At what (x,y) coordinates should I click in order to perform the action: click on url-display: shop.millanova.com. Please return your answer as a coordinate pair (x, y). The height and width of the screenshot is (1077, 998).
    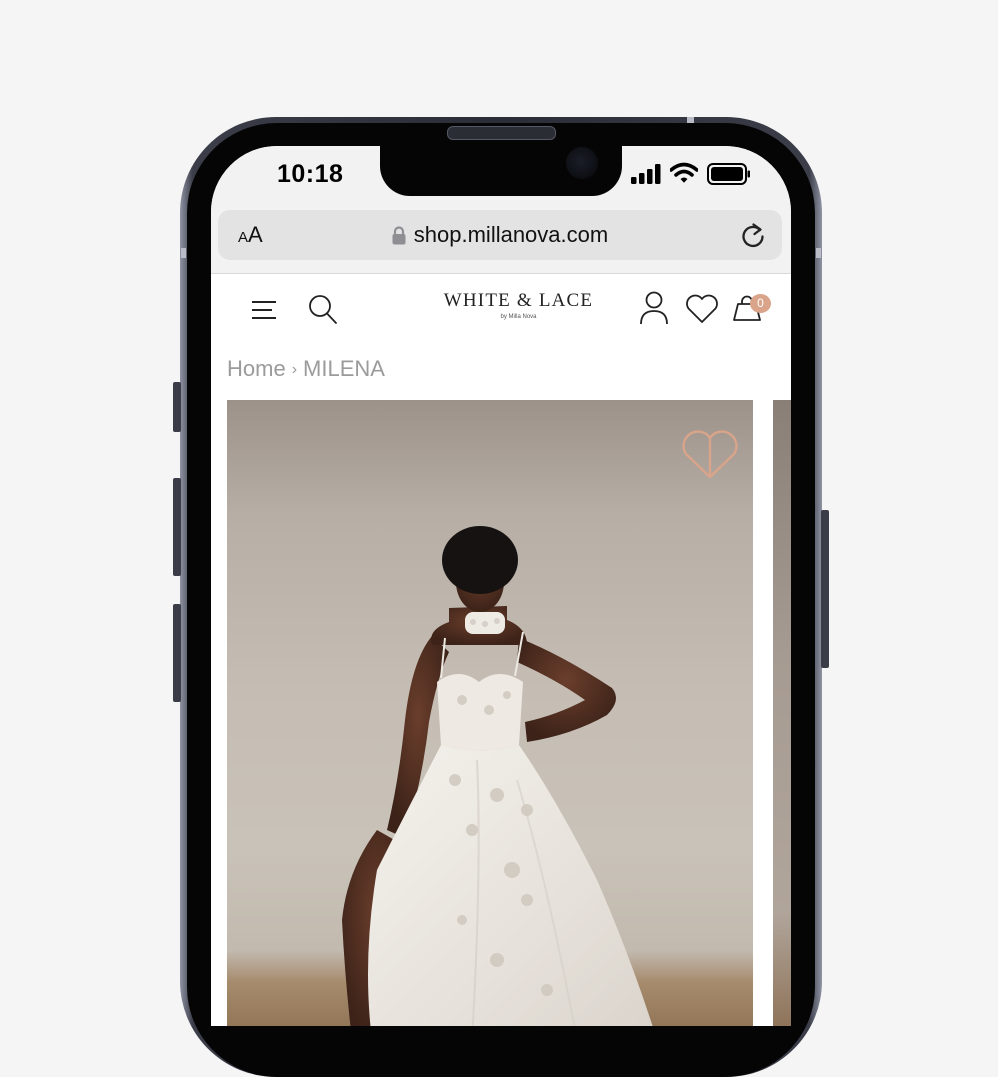
    Looking at the image, I should click on (500, 235).